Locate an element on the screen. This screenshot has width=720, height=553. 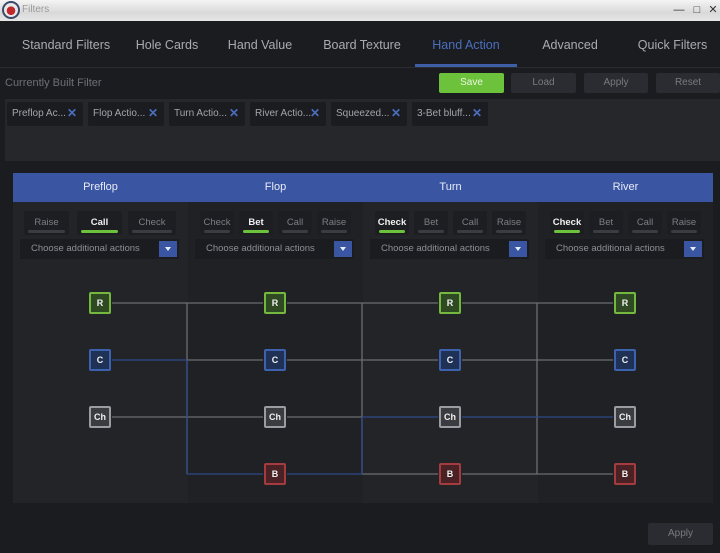
active-tab-indicator is located at coordinates (466, 65).